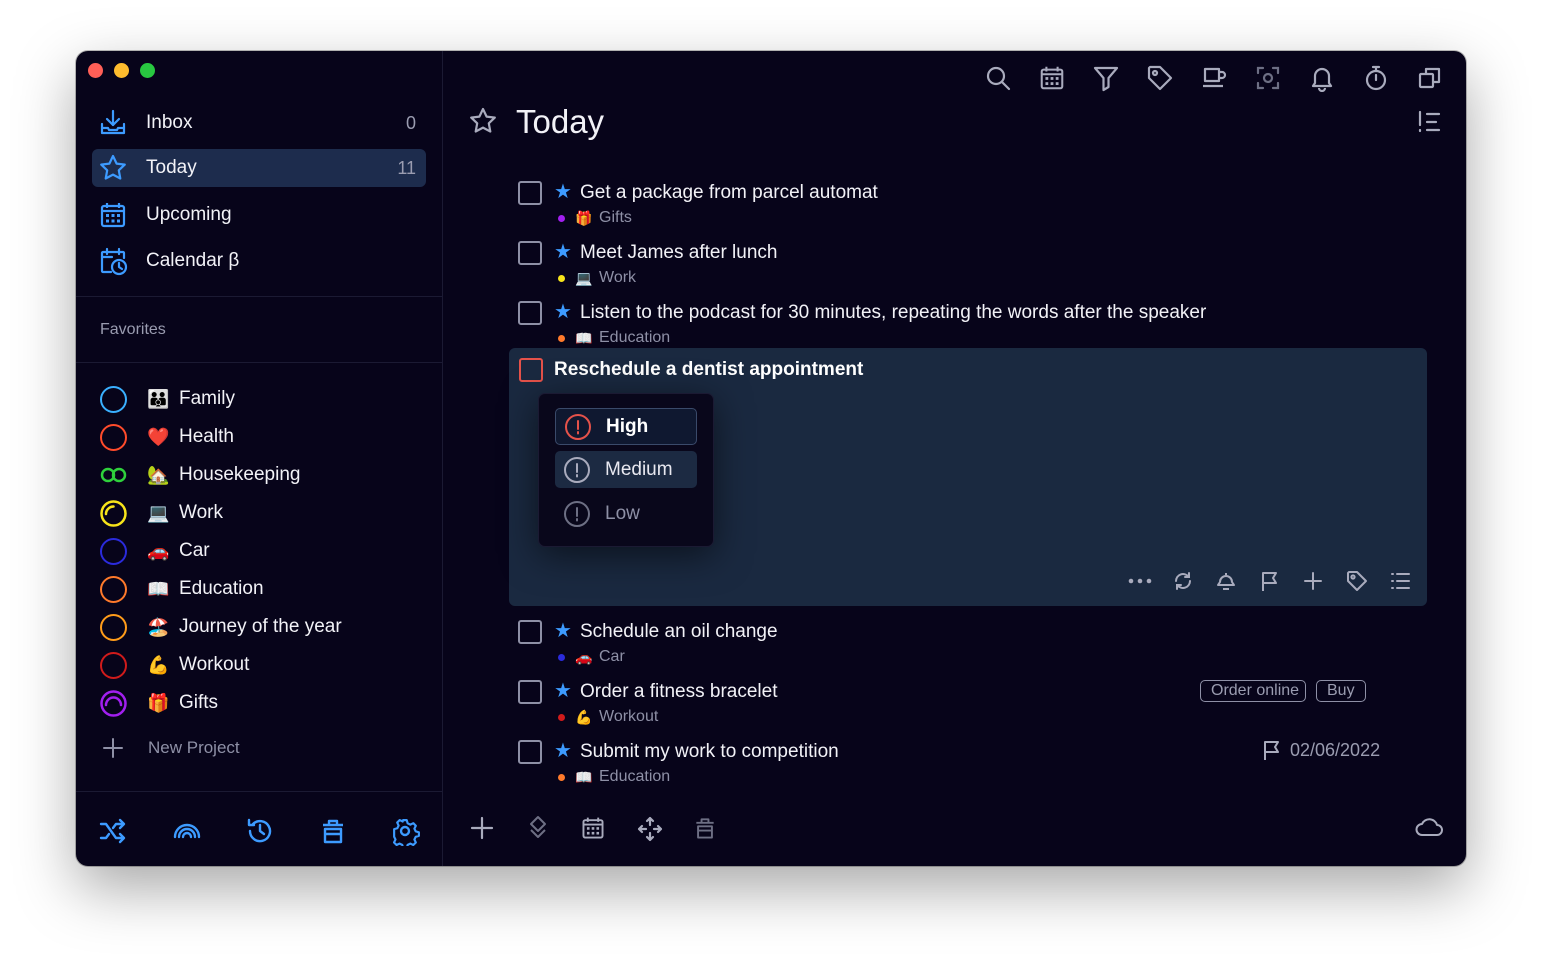  I want to click on project-emoji: 💻, so click(158, 512).